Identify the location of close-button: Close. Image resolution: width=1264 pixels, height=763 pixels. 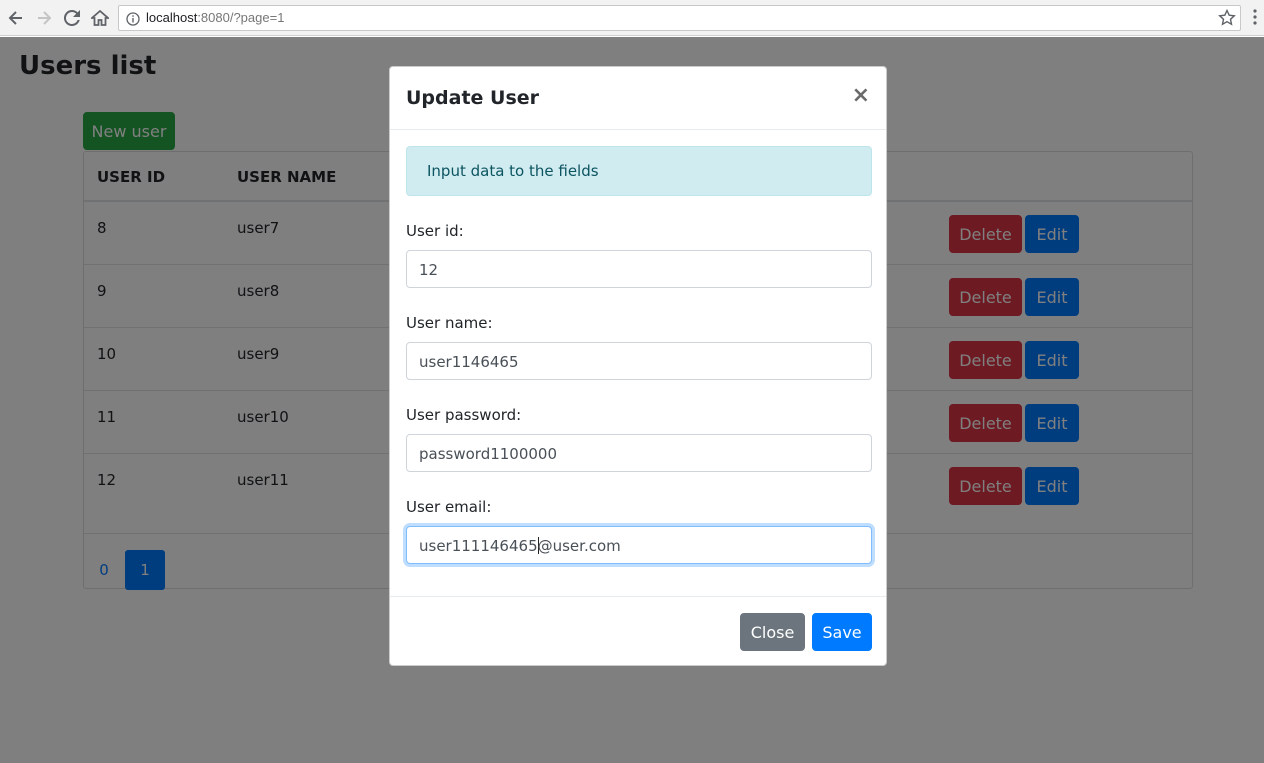
(772, 632).